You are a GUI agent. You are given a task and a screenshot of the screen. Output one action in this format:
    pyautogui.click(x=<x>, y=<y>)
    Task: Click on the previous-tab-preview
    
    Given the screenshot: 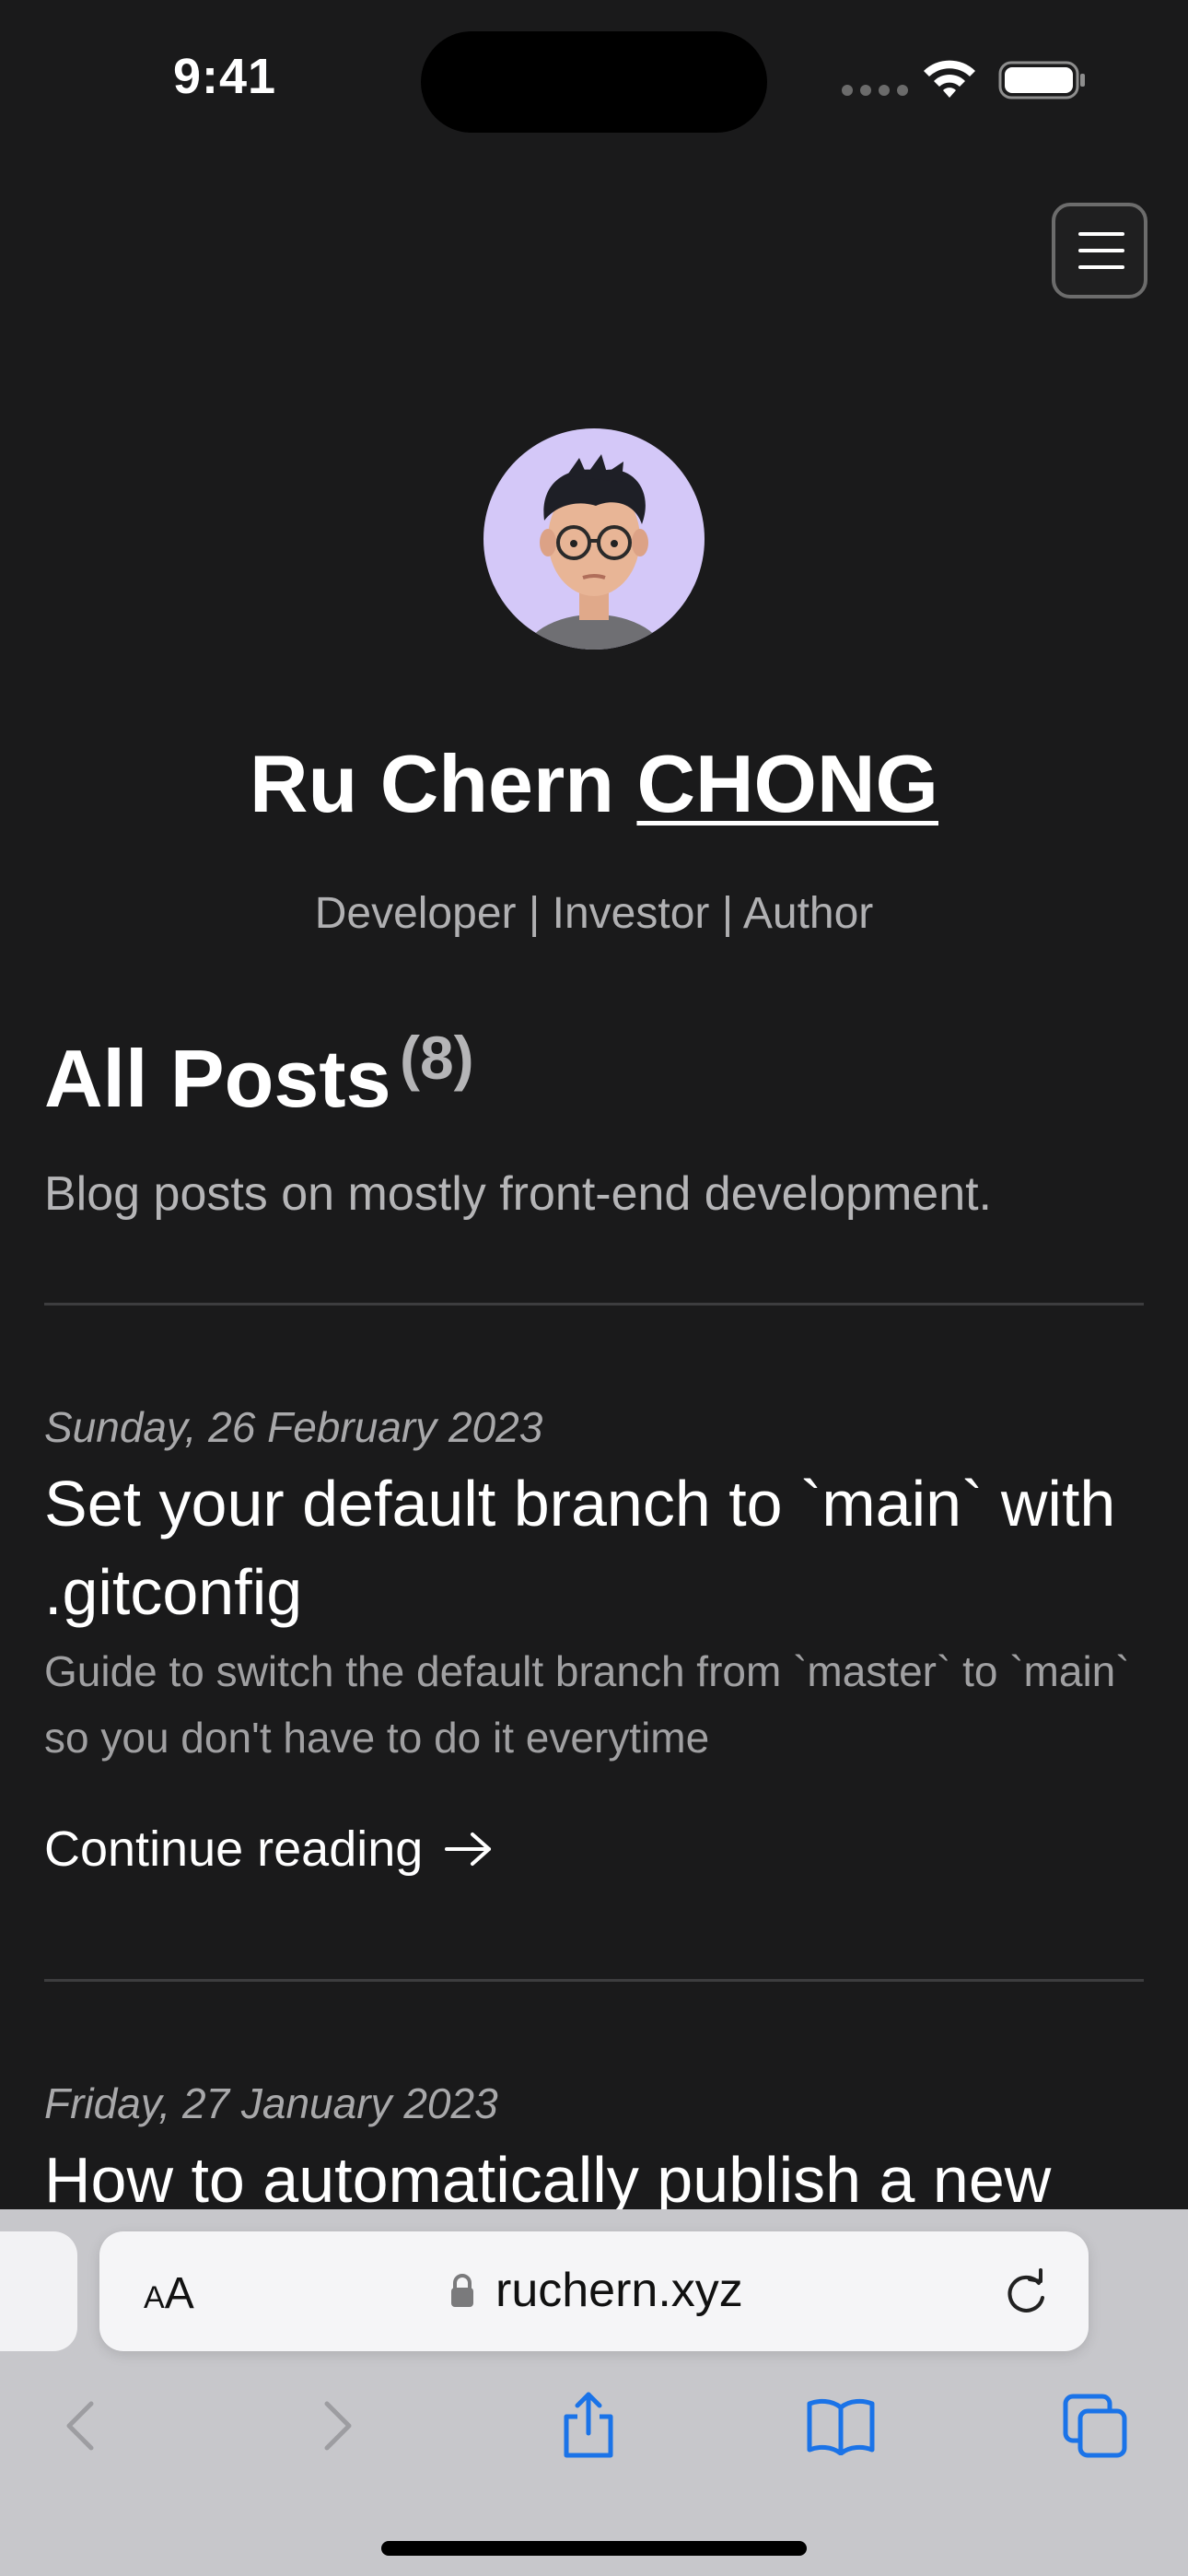 What is the action you would take?
    pyautogui.click(x=38, y=2291)
    